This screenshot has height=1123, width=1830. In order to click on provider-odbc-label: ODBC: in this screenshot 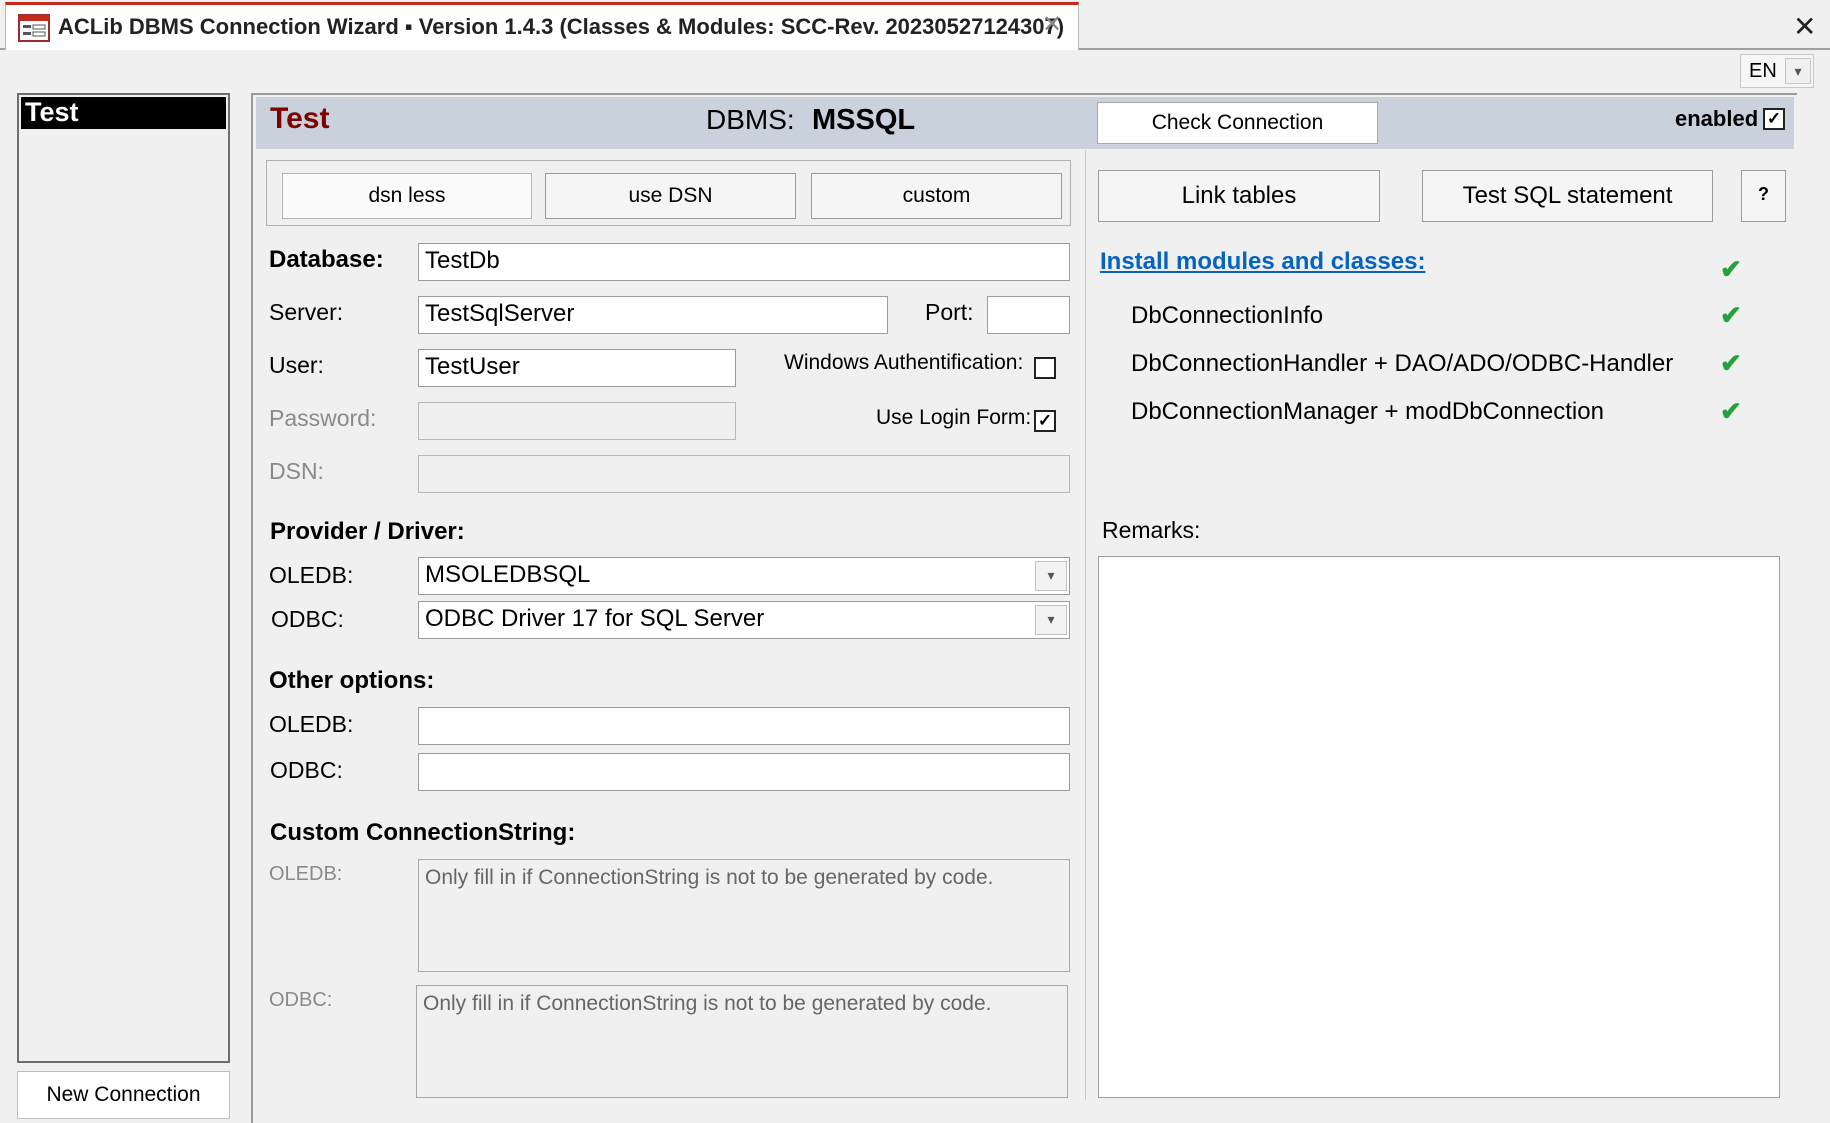, I will do `click(307, 619)`.